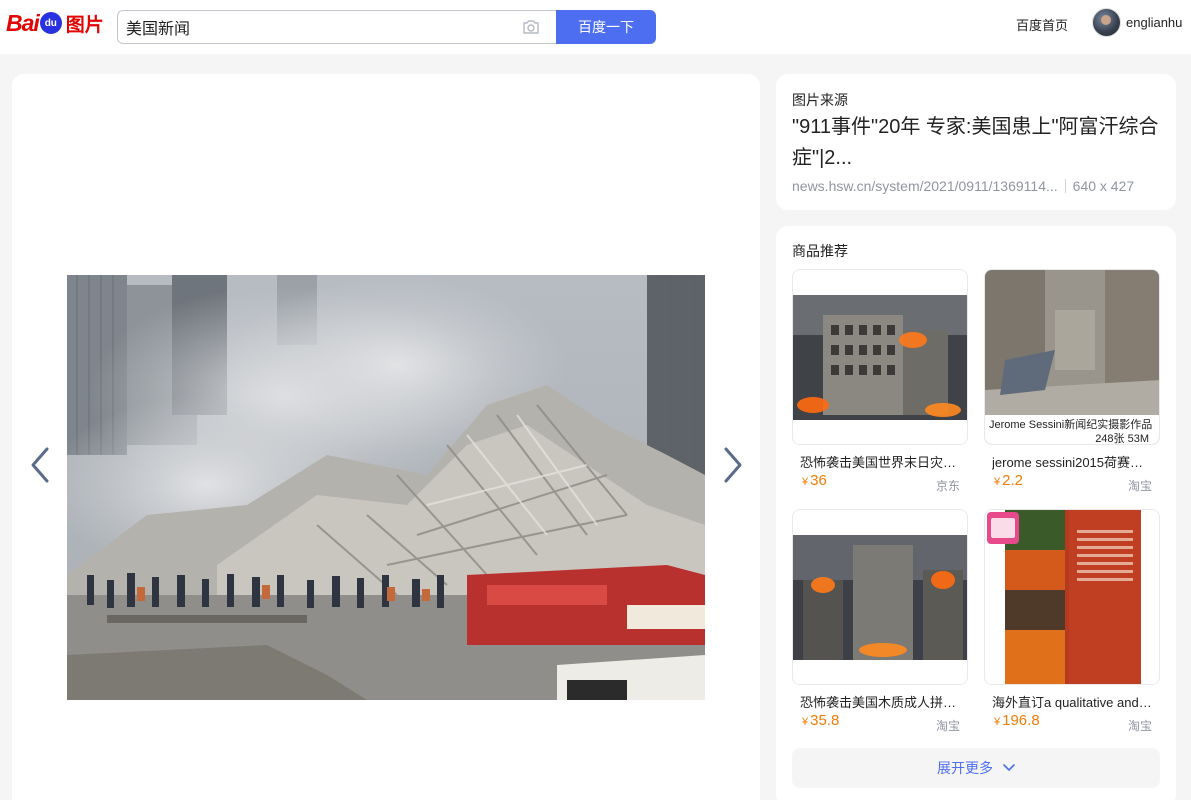 The image size is (1191, 800). Describe the element at coordinates (1017, 720) in the screenshot. I see `product-price: ¥196.8` at that location.